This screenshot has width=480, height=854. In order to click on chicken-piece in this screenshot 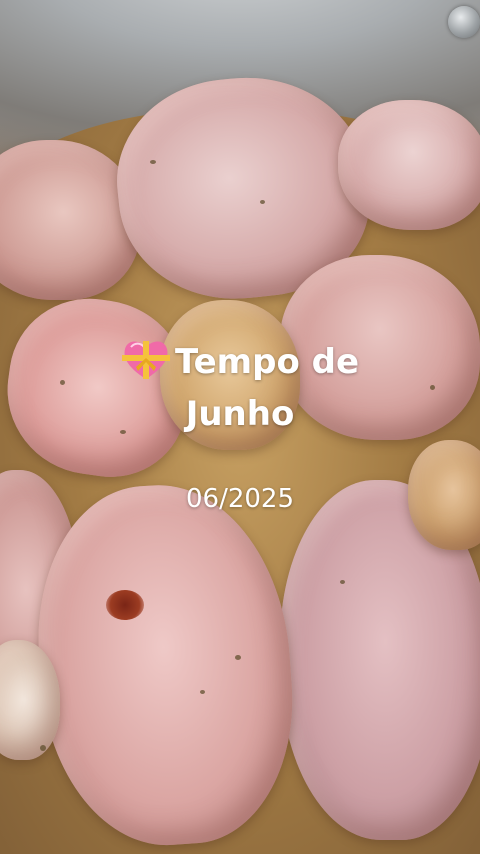, I will do `click(409, 165)`.